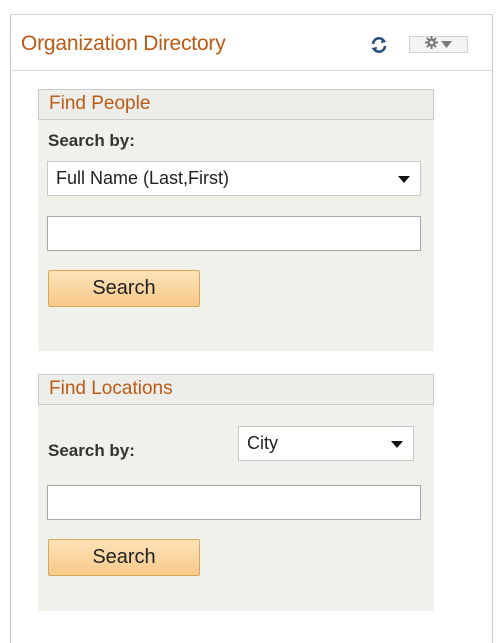 The height and width of the screenshot is (643, 497). I want to click on locations-search-input, so click(234, 502).